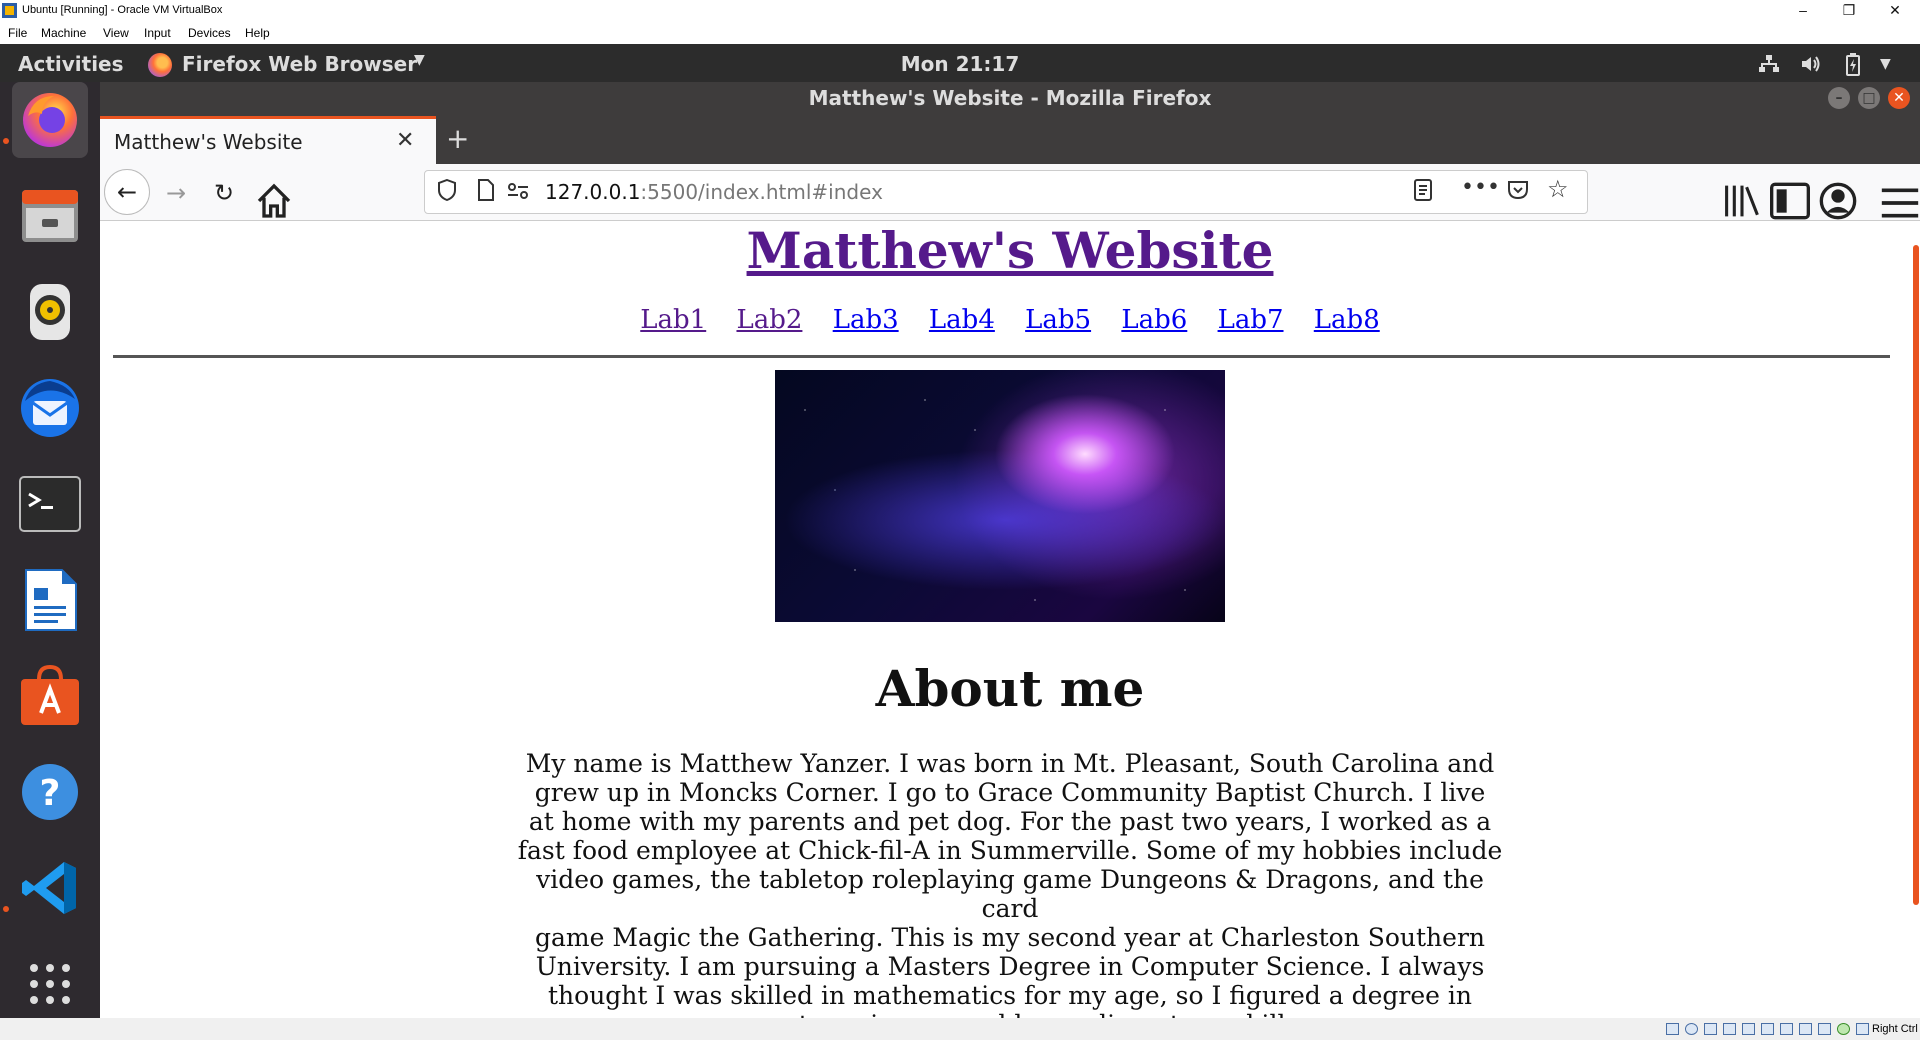 The width and height of the screenshot is (1920, 1040). Describe the element at coordinates (960, 33) in the screenshot. I see `vbox-menu-bar: File Machine View Input Devices Help` at that location.